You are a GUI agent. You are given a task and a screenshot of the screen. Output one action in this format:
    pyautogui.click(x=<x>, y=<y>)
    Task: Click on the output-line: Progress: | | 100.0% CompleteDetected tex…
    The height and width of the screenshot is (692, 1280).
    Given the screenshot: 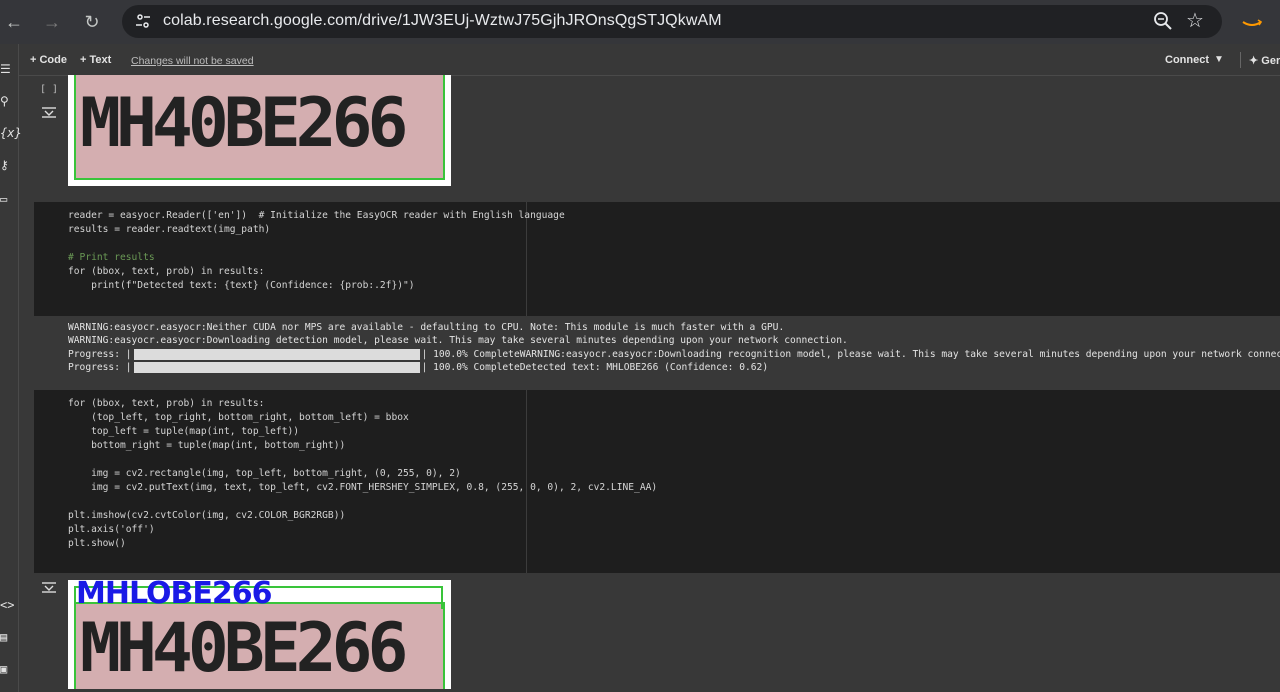 What is the action you would take?
    pyautogui.click(x=418, y=367)
    